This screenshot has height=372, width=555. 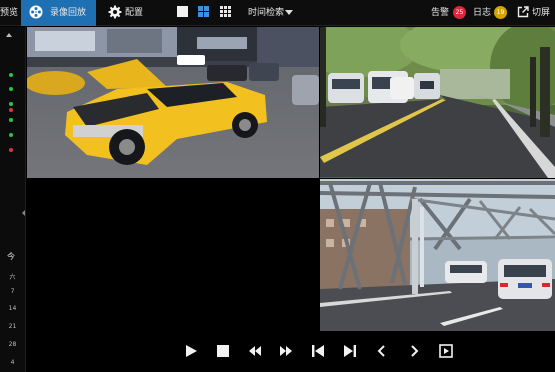 I want to click on playback-controls, so click(x=290, y=351).